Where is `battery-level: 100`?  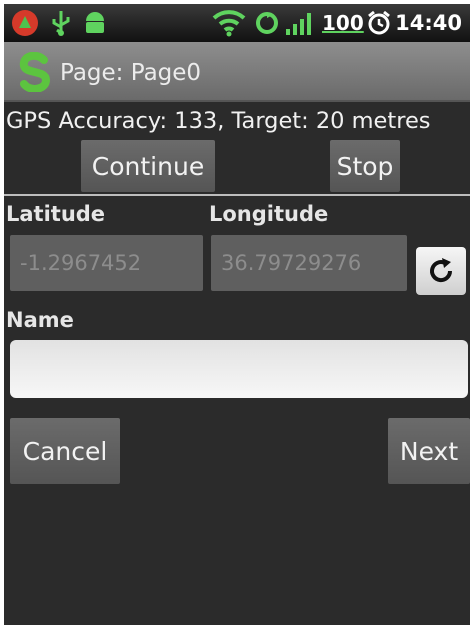 battery-level: 100 is located at coordinates (343, 23).